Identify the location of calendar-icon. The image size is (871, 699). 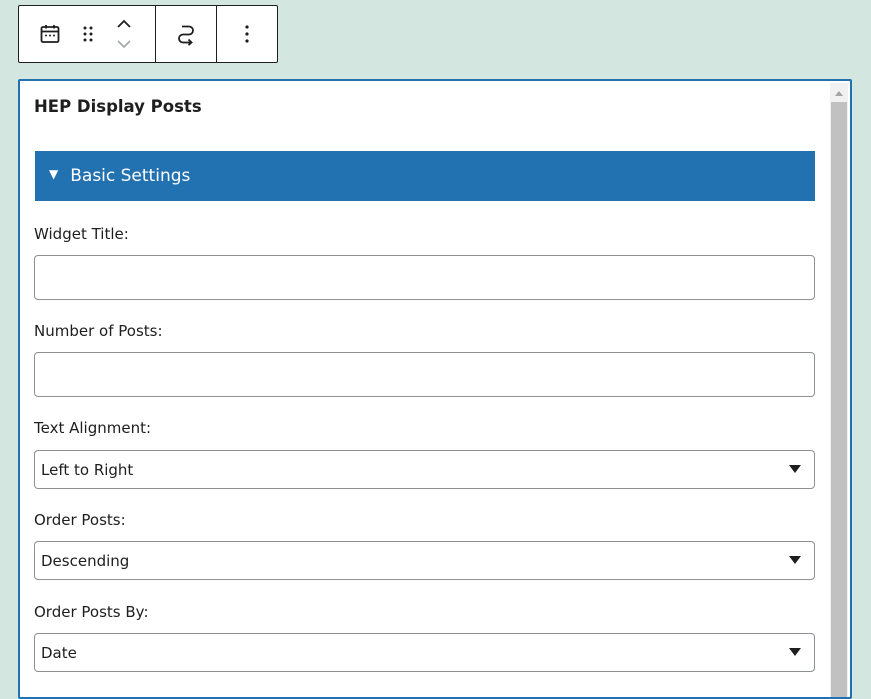
(50, 34).